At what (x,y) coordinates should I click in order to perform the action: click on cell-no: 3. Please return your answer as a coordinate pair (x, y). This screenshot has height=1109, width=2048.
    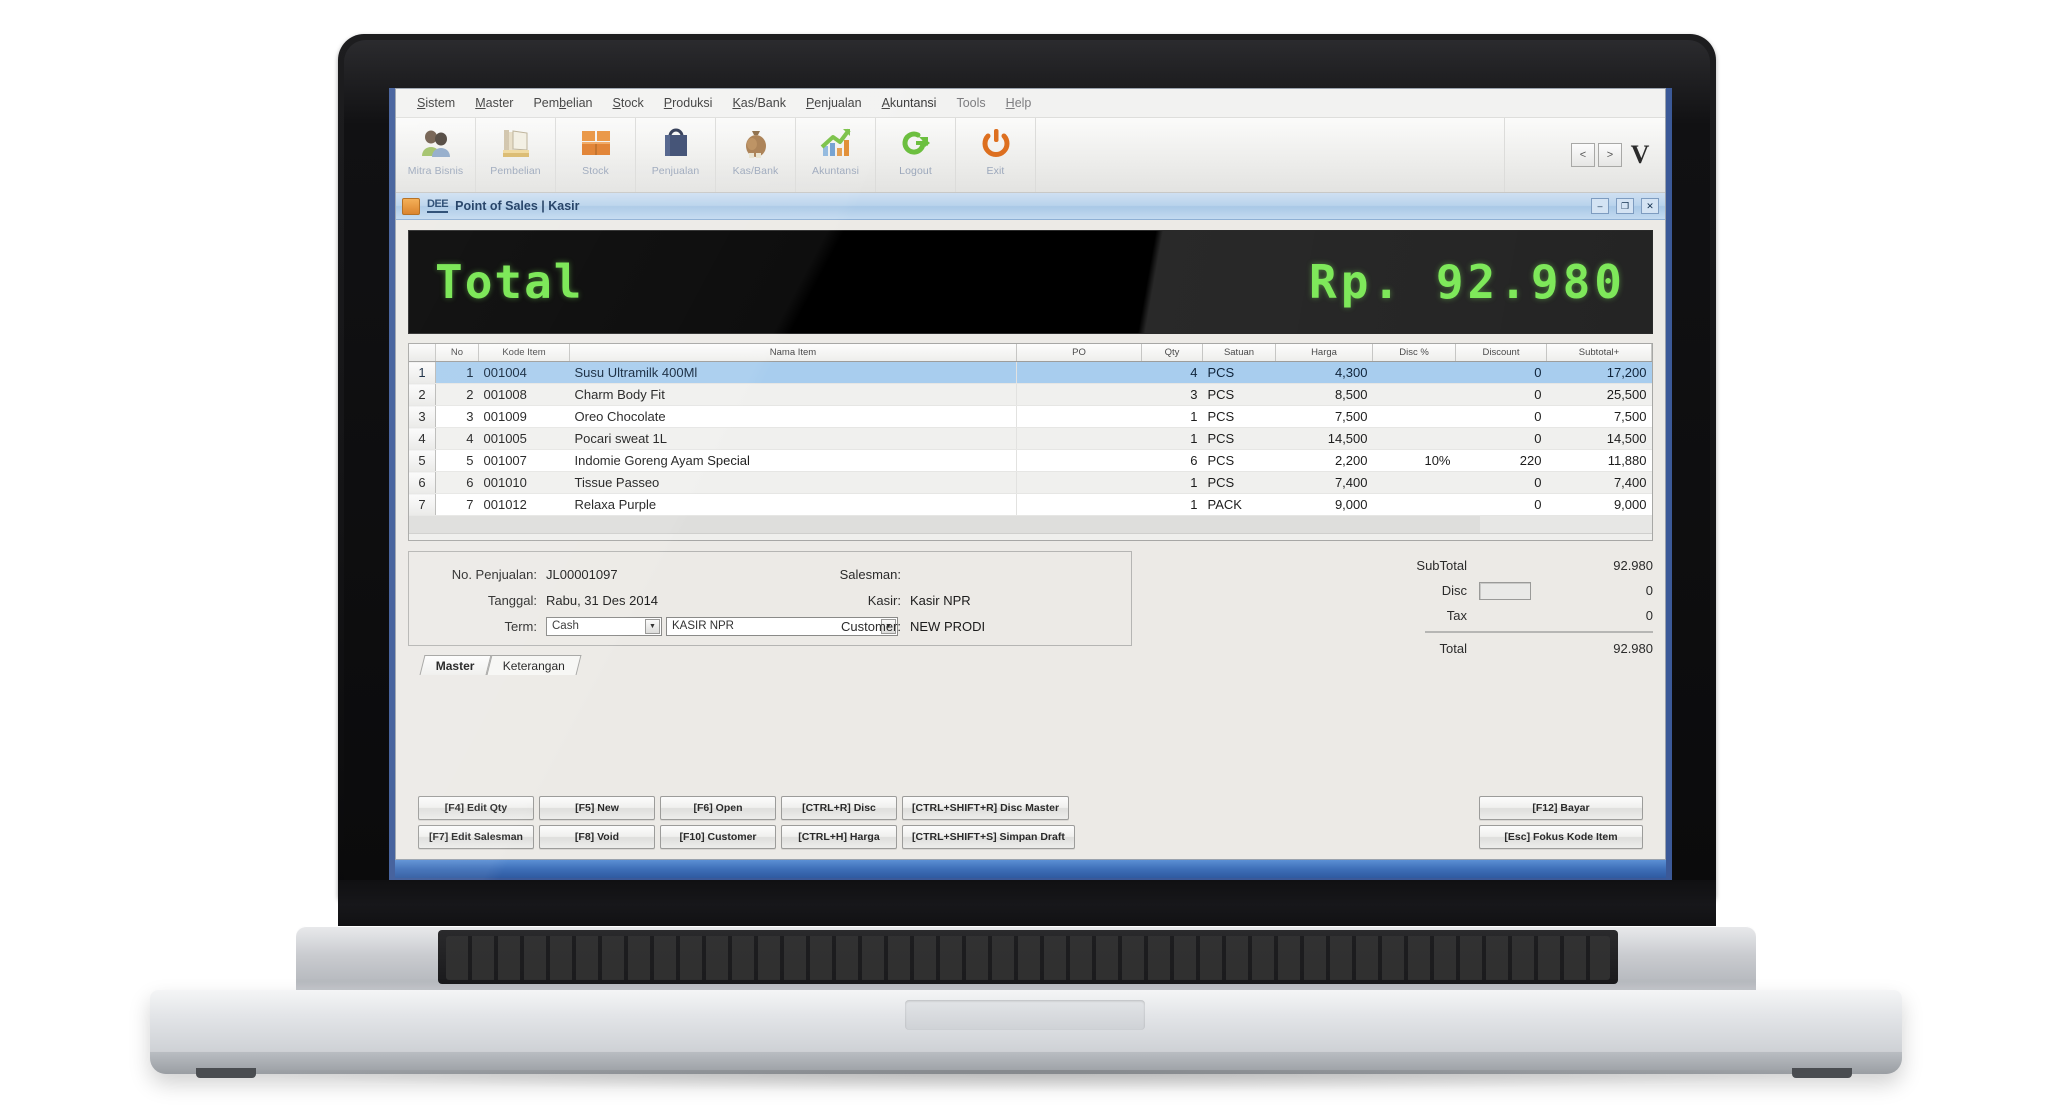
    Looking at the image, I should click on (457, 416).